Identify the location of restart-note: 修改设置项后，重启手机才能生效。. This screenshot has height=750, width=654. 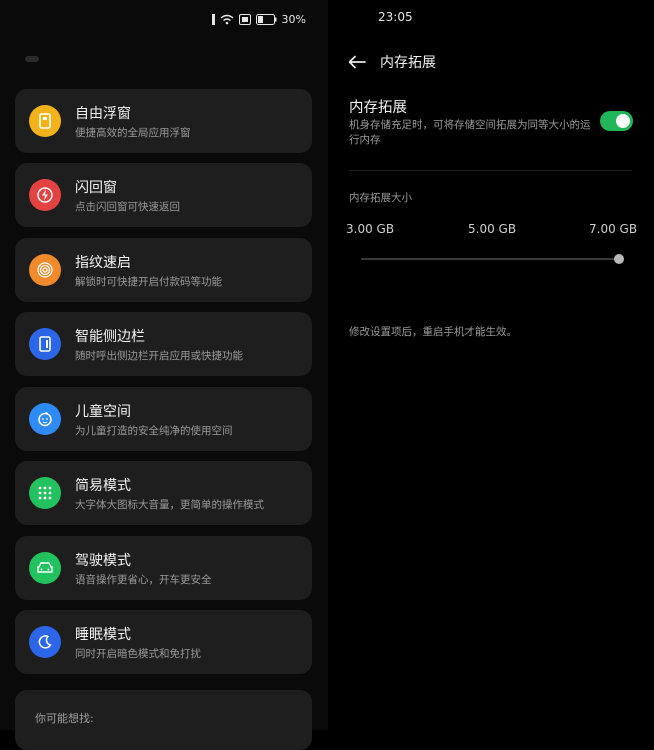
(433, 332).